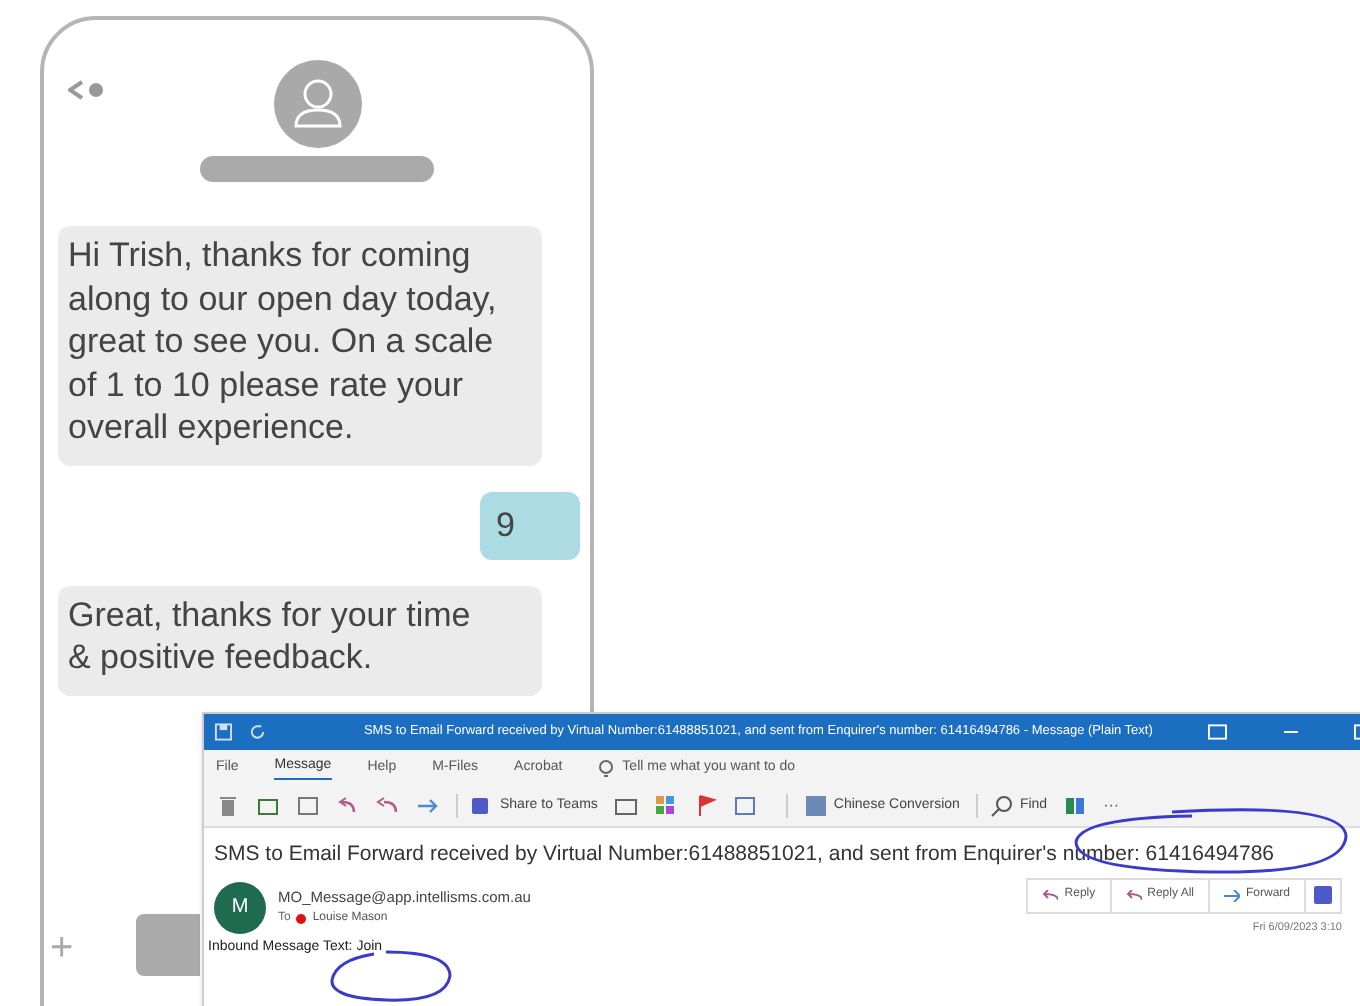 This screenshot has width=1360, height=1006. Describe the element at coordinates (1218, 732) in the screenshot. I see `ribbon-display-icon` at that location.